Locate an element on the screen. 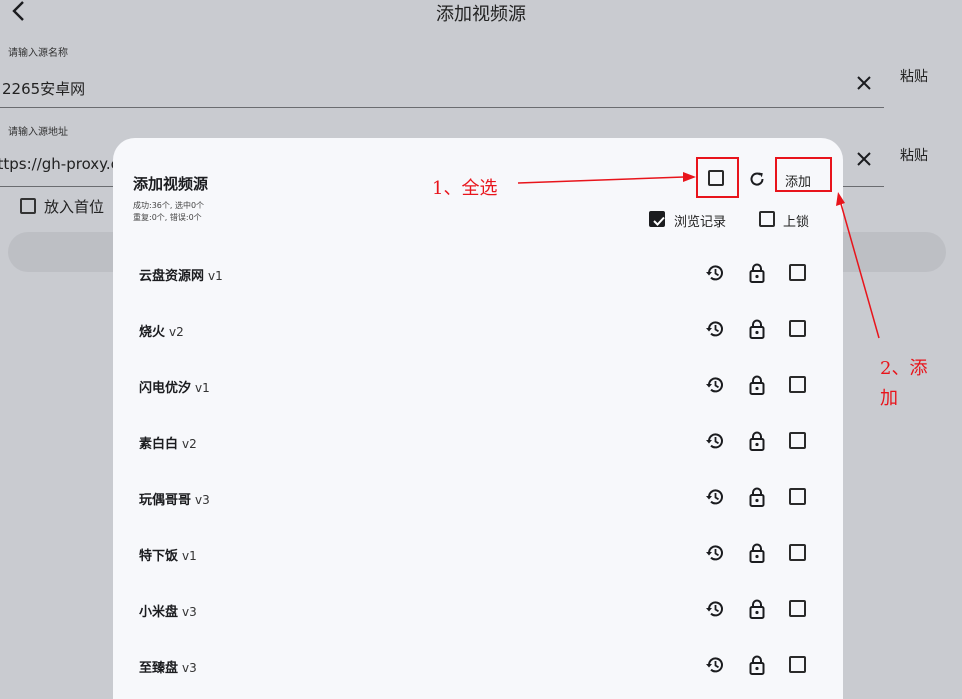  source-row-name: 小米盘 v3 is located at coordinates (168, 610).